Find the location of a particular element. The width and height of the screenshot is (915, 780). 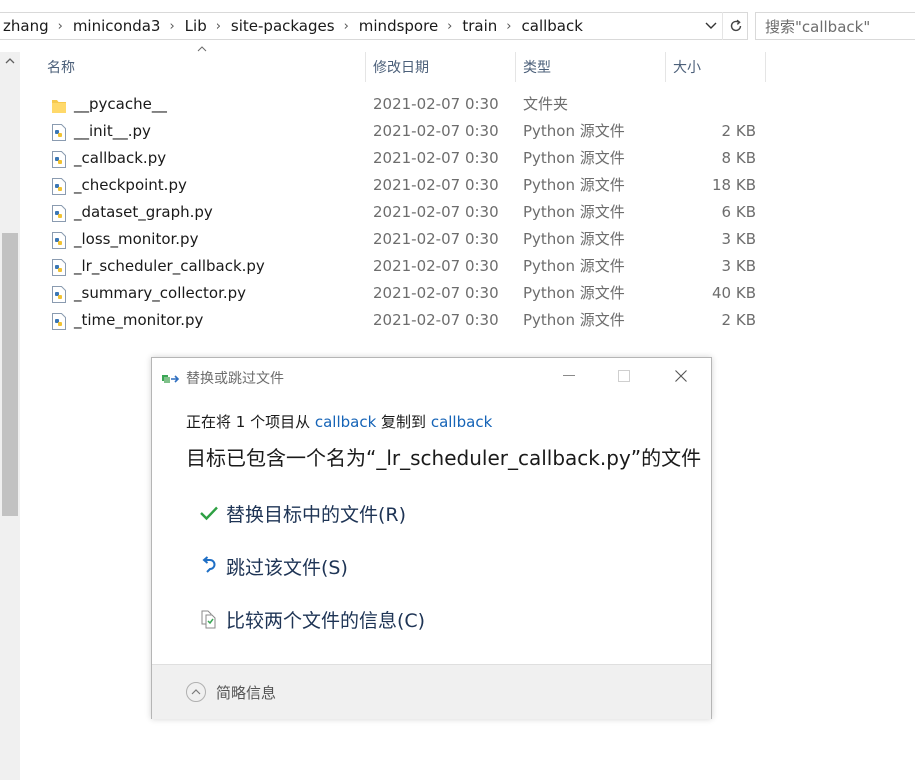

breadcrumb-item: zhang is located at coordinates (26, 26).